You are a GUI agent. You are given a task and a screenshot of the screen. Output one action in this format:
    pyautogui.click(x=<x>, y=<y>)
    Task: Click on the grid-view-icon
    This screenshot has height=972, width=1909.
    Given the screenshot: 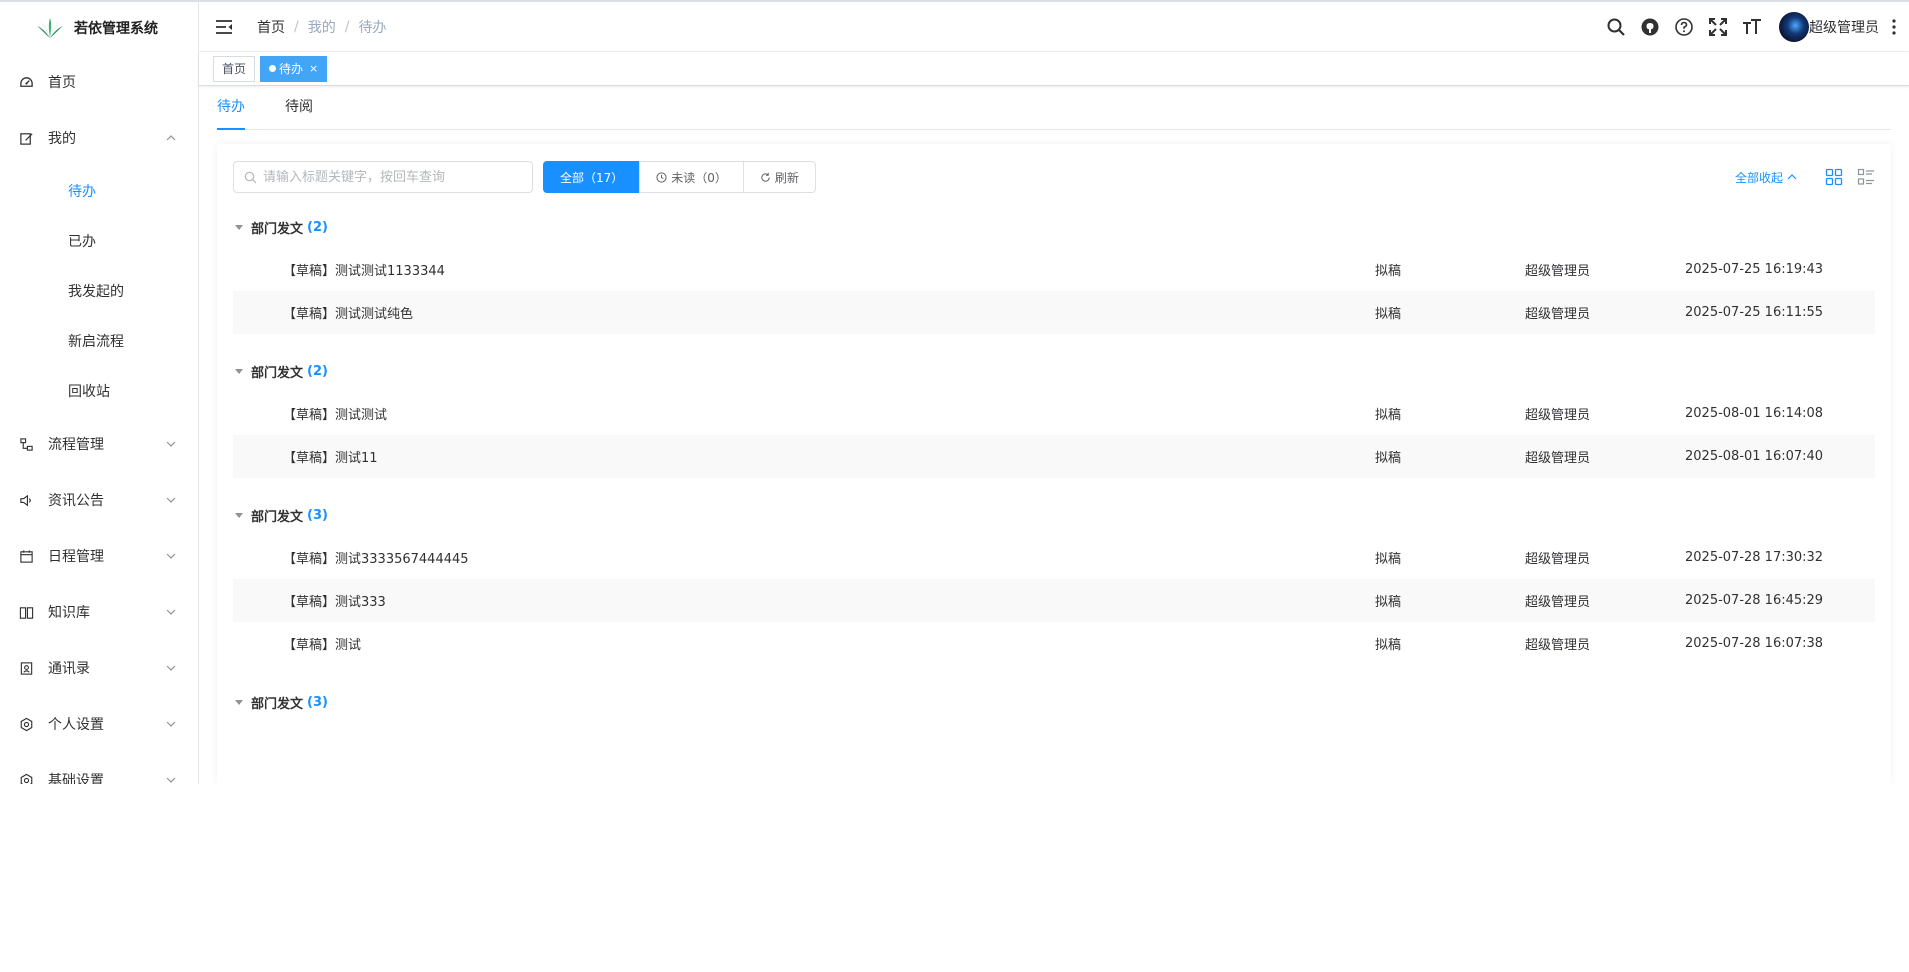 What is the action you would take?
    pyautogui.click(x=1834, y=177)
    